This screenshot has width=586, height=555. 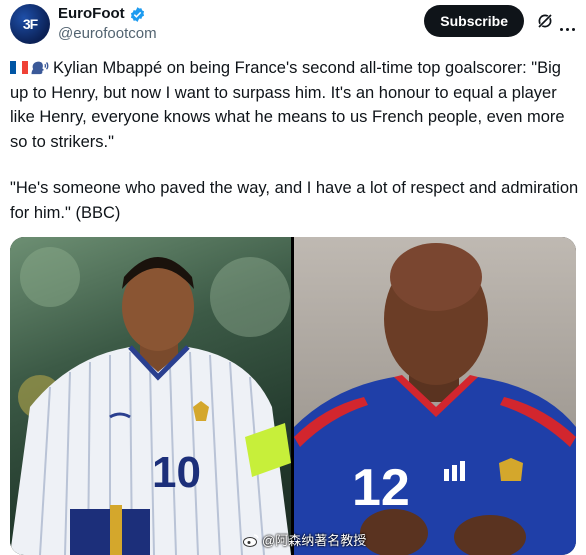 What do you see at coordinates (545, 21) in the screenshot?
I see `grok-icon` at bounding box center [545, 21].